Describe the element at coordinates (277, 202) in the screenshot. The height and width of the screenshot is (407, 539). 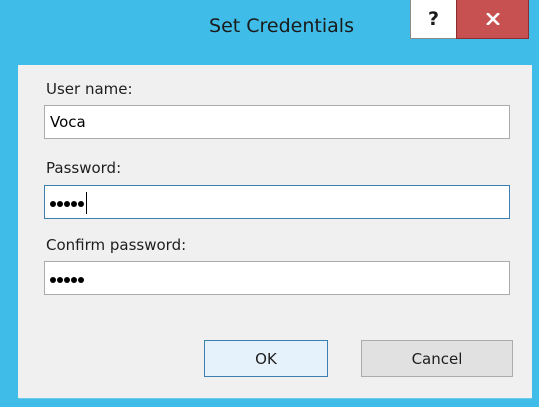
I see `password-field` at that location.